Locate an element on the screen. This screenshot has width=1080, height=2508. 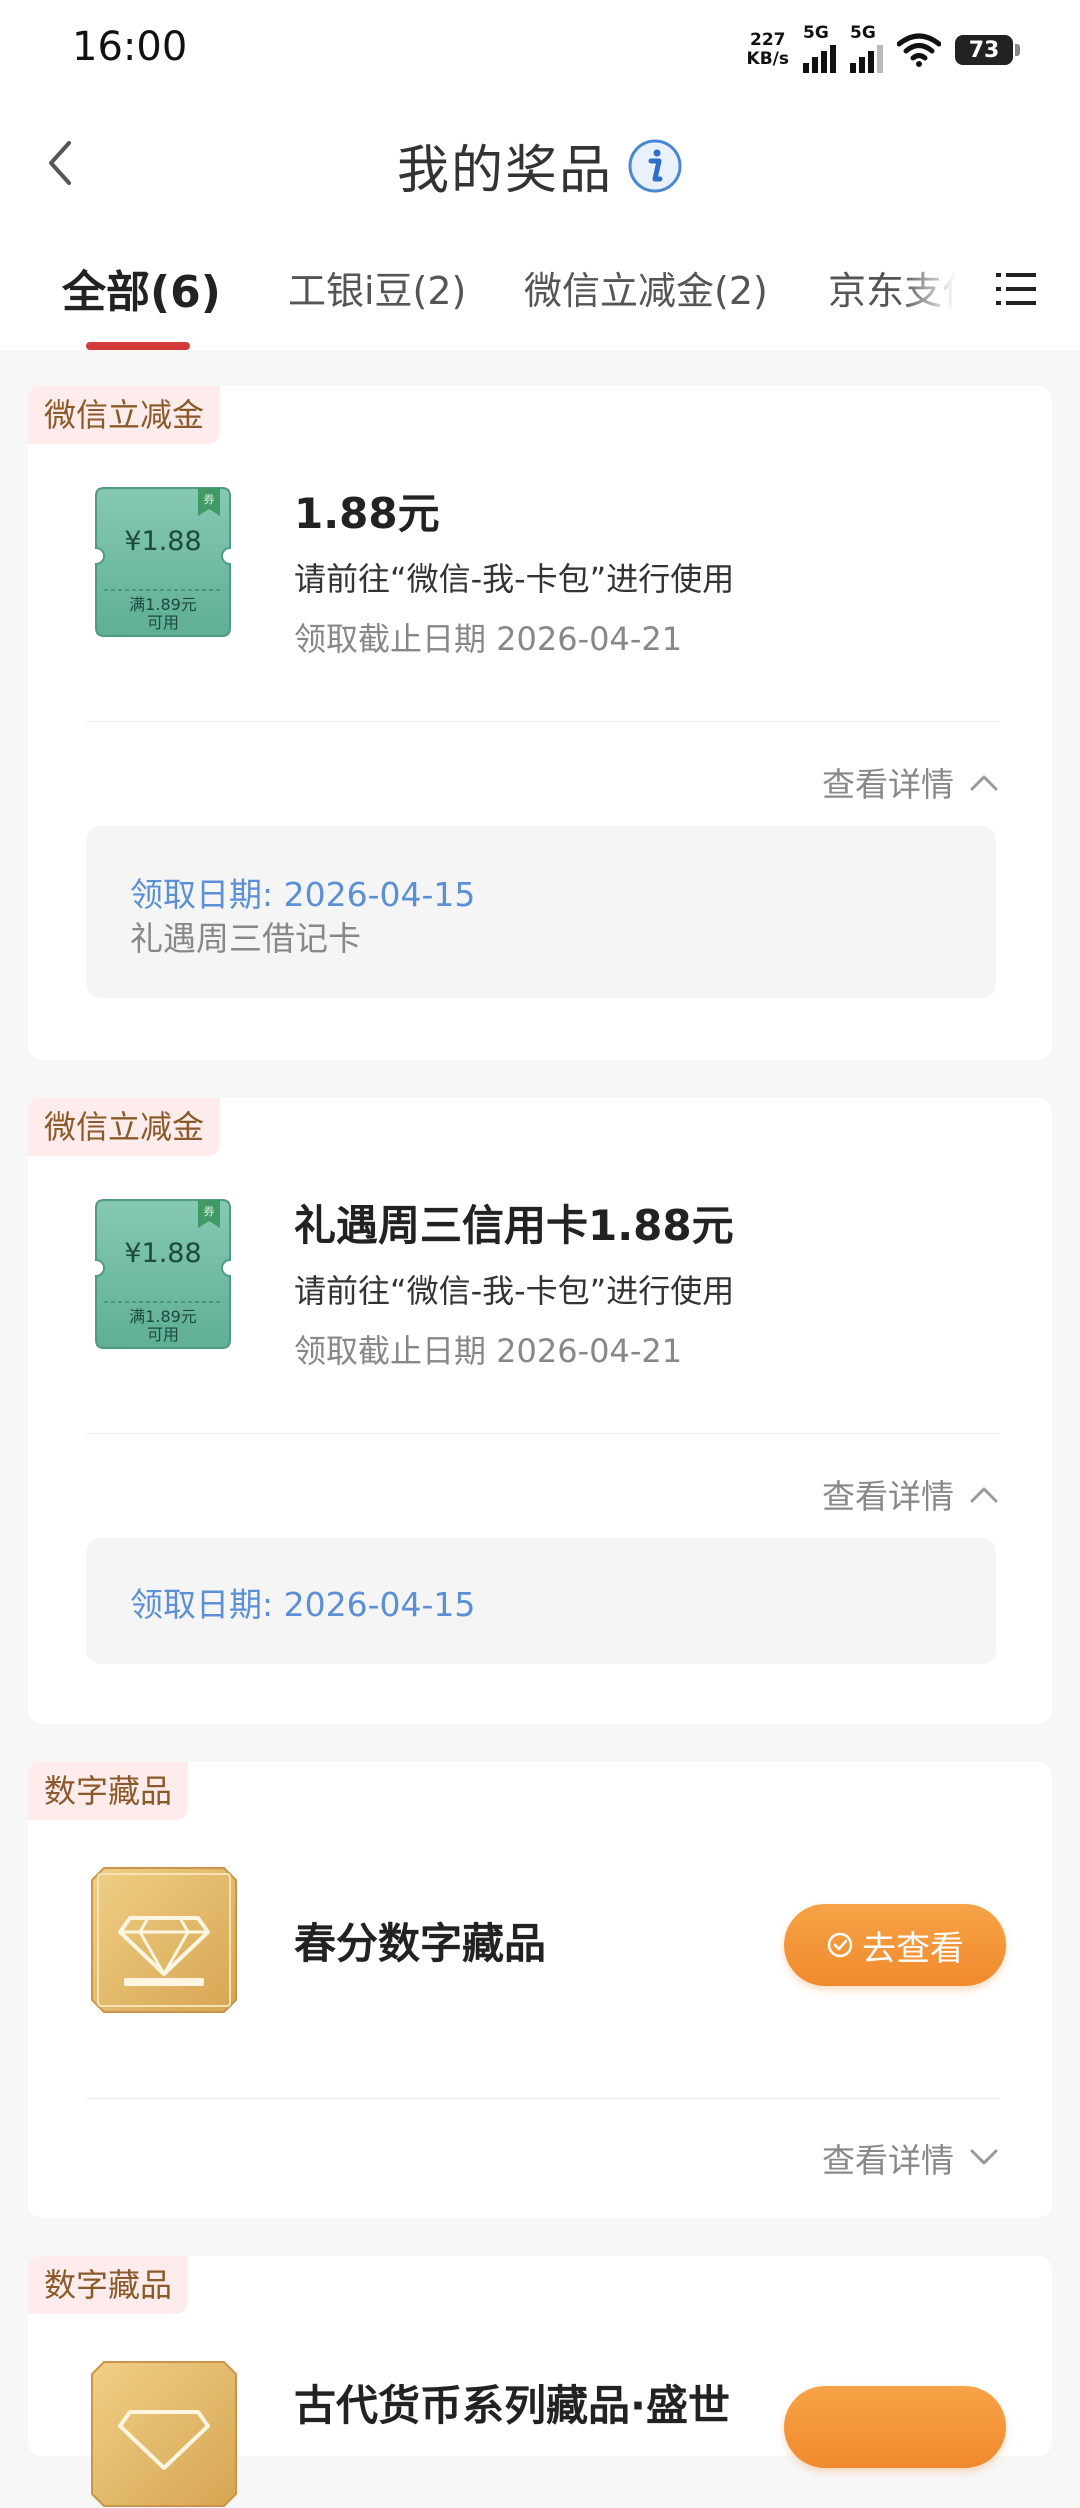
wifi-icon is located at coordinates (919, 50).